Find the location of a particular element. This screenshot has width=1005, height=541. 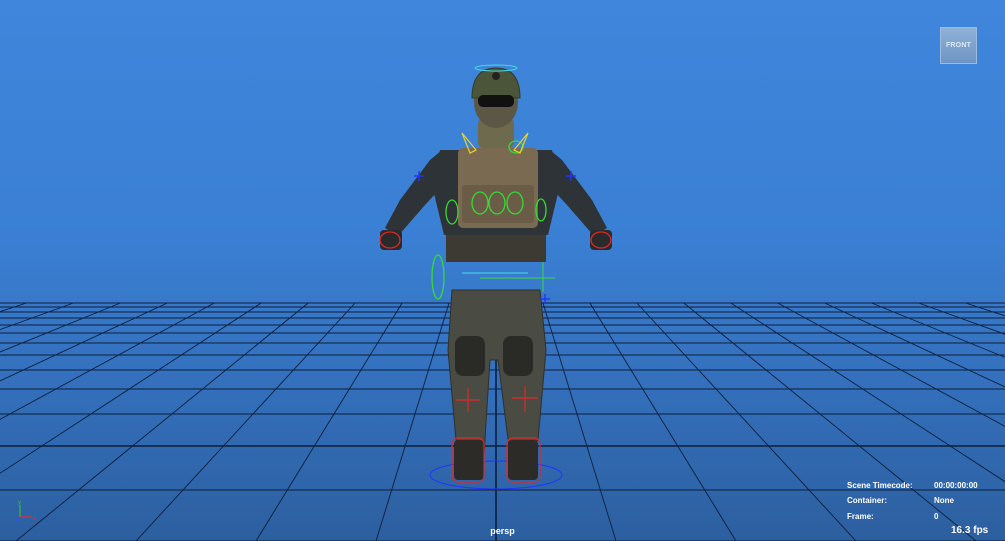

axis-x-label: x is located at coordinates (34, 519).